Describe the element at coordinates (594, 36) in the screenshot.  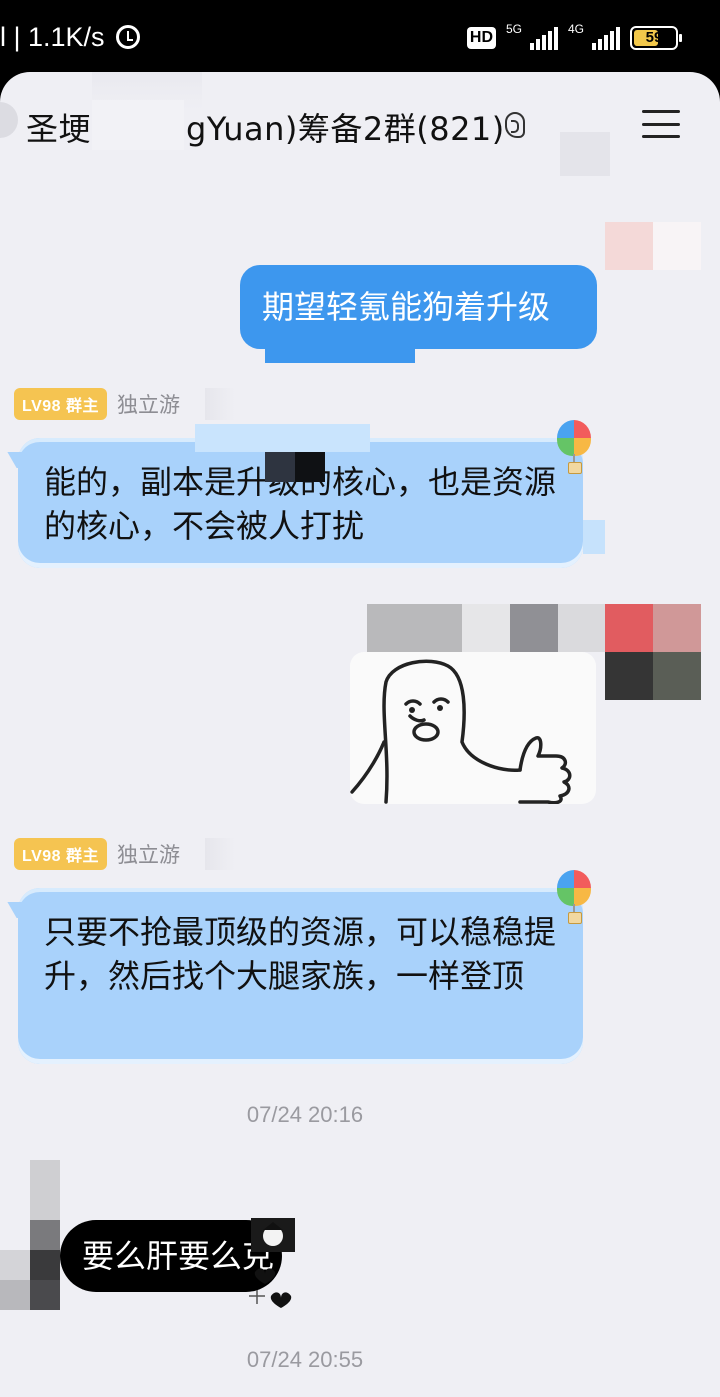
I see `signal-4g-icon: 4G` at that location.